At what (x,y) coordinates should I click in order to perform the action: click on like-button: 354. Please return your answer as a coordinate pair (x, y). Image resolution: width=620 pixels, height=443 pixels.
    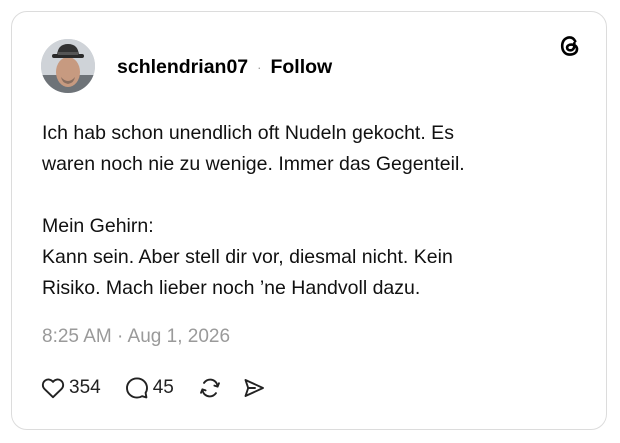
    Looking at the image, I should click on (71, 388).